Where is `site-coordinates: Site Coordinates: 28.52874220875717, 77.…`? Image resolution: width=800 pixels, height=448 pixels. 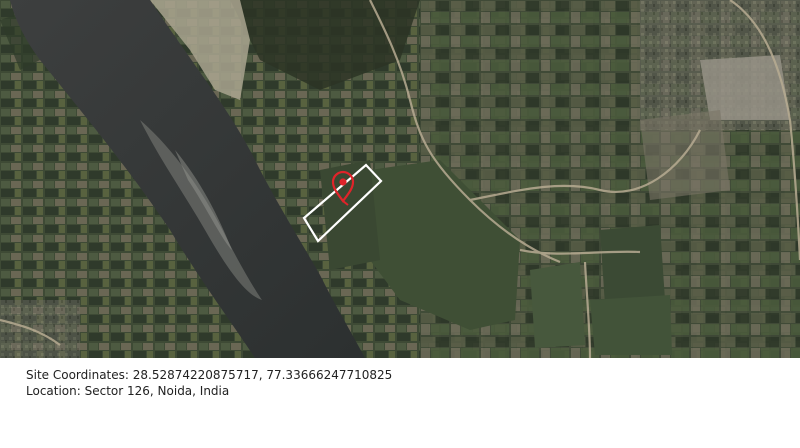 site-coordinates: Site Coordinates: 28.52874220875717, 77.… is located at coordinates (209, 375).